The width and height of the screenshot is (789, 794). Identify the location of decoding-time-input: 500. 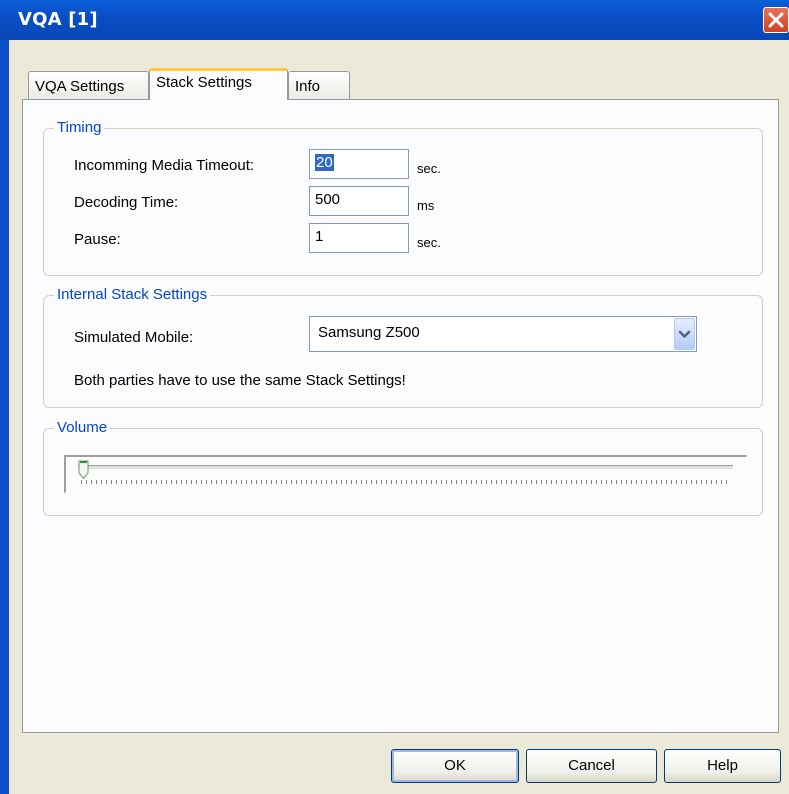
(359, 201).